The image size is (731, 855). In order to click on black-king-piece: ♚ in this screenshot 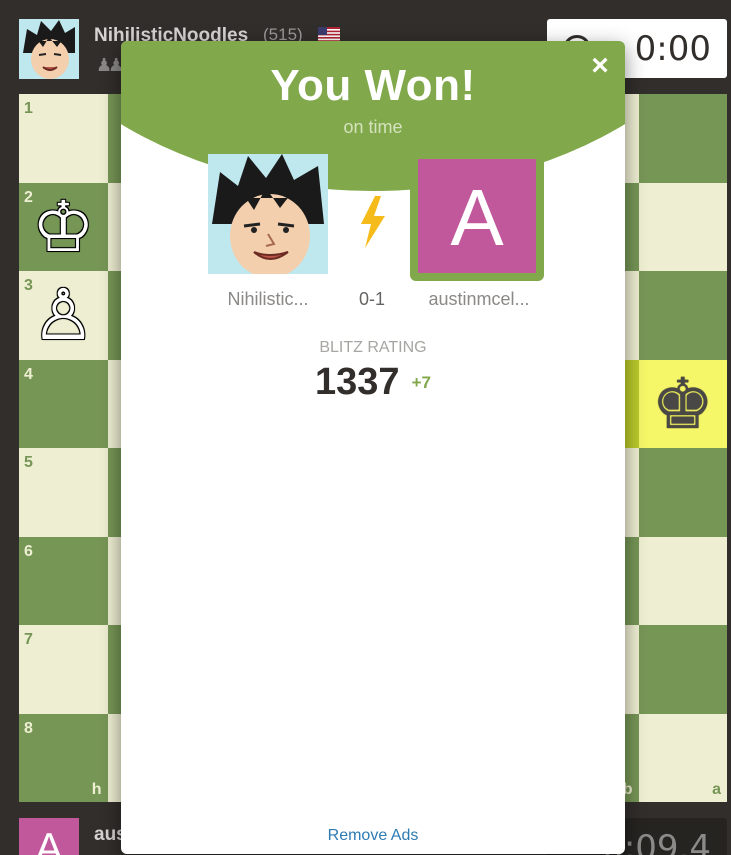, I will do `click(683, 404)`.